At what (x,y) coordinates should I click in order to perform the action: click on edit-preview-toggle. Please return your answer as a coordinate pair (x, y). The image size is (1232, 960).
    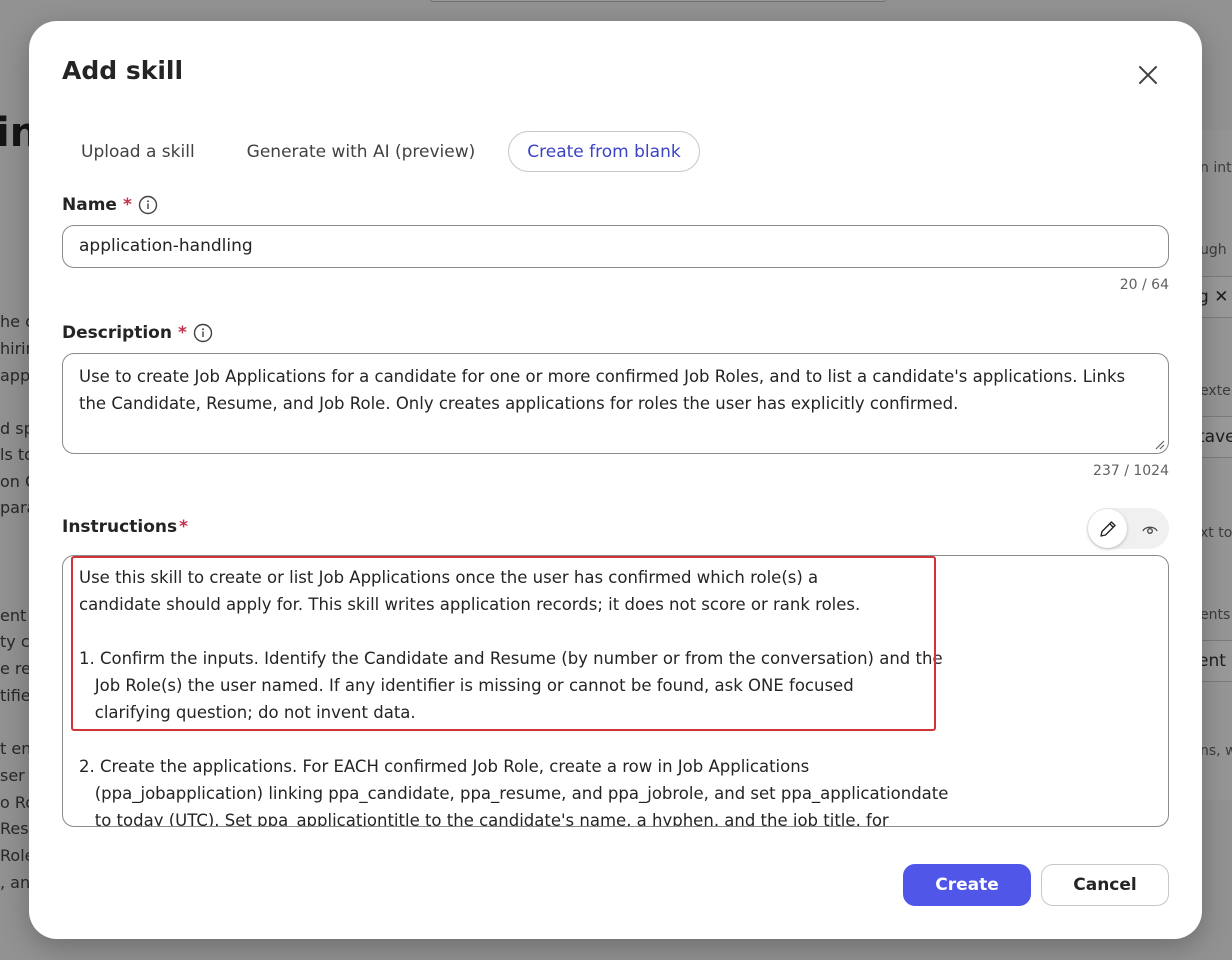
    Looking at the image, I should click on (1128, 528).